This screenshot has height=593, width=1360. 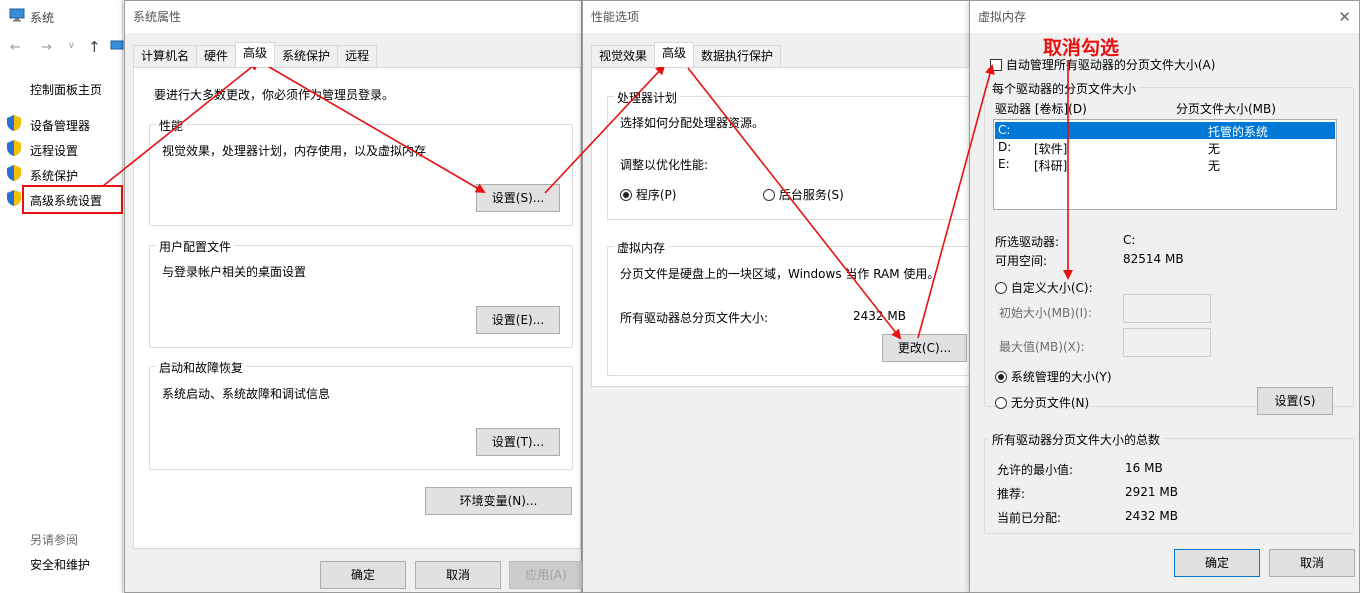 What do you see at coordinates (879, 316) in the screenshot?
I see `total-paging-value: 2432 MB` at bounding box center [879, 316].